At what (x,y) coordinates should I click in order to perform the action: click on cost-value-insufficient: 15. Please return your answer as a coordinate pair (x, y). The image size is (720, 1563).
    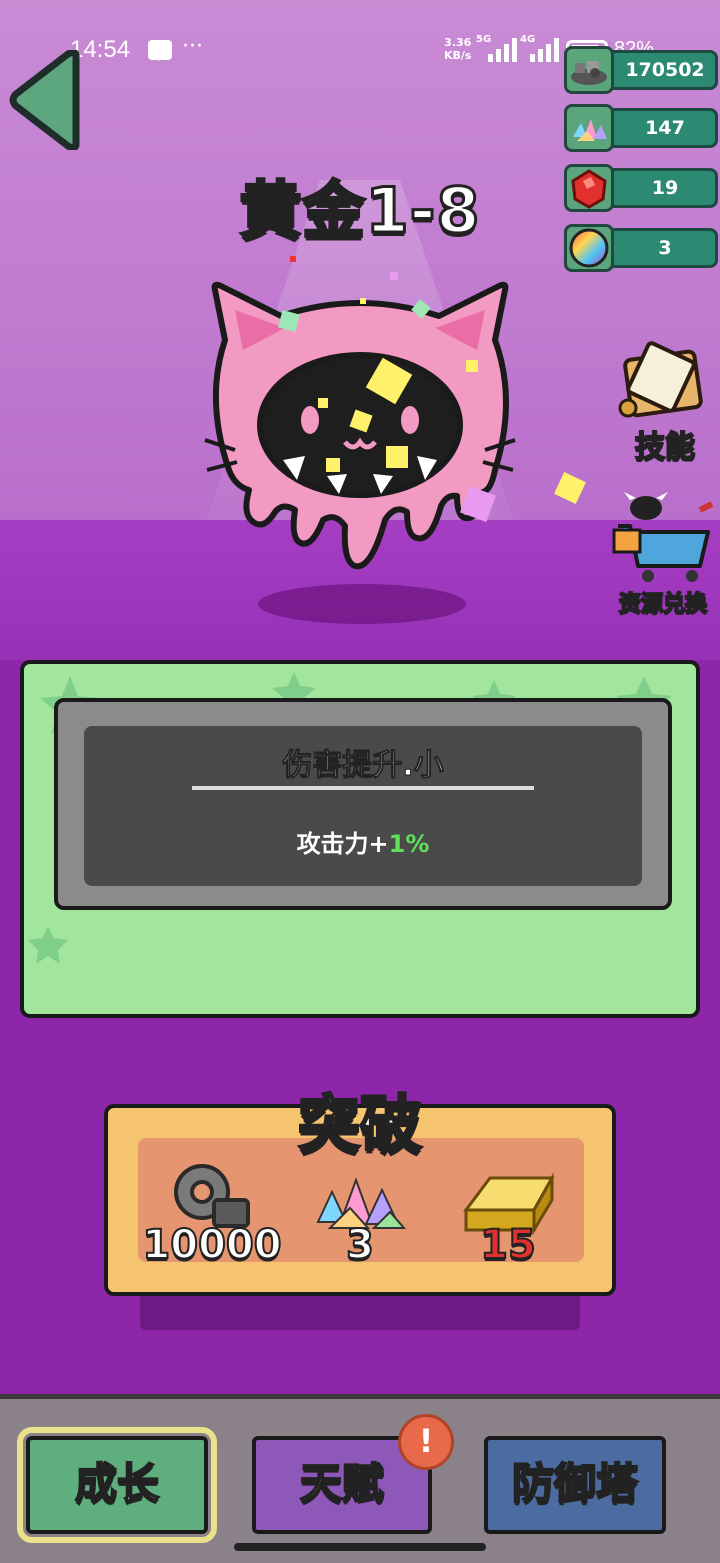
    Looking at the image, I should click on (508, 1245).